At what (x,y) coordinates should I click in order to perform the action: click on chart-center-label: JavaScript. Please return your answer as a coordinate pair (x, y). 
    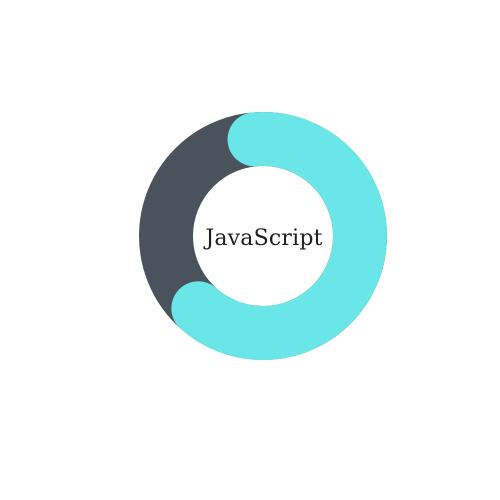
    Looking at the image, I should click on (264, 238).